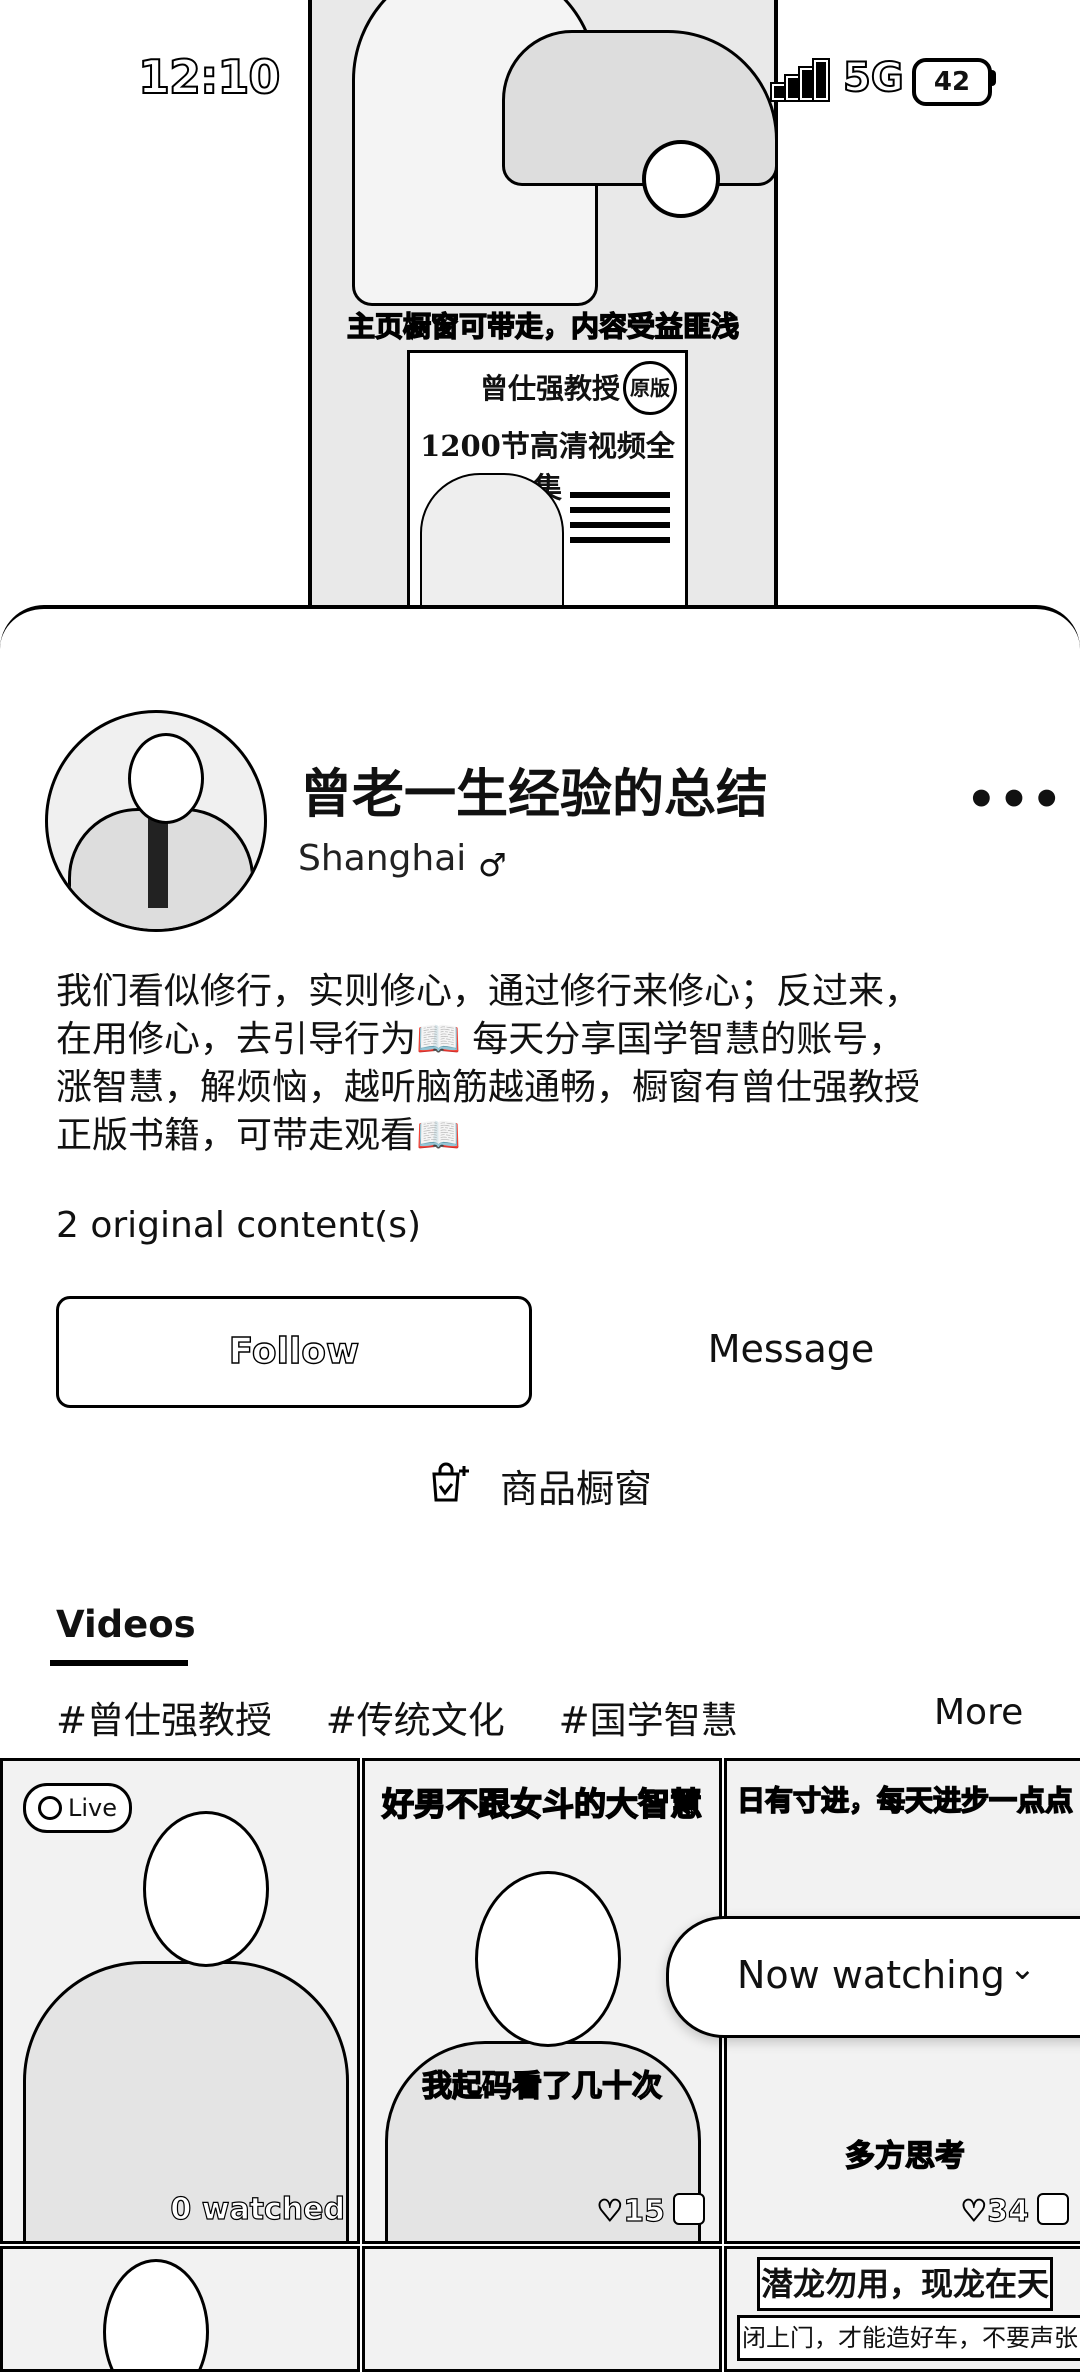 The height and width of the screenshot is (2372, 1080). Describe the element at coordinates (239, 1225) in the screenshot. I see `original-content-count: 2 original content(s)` at that location.